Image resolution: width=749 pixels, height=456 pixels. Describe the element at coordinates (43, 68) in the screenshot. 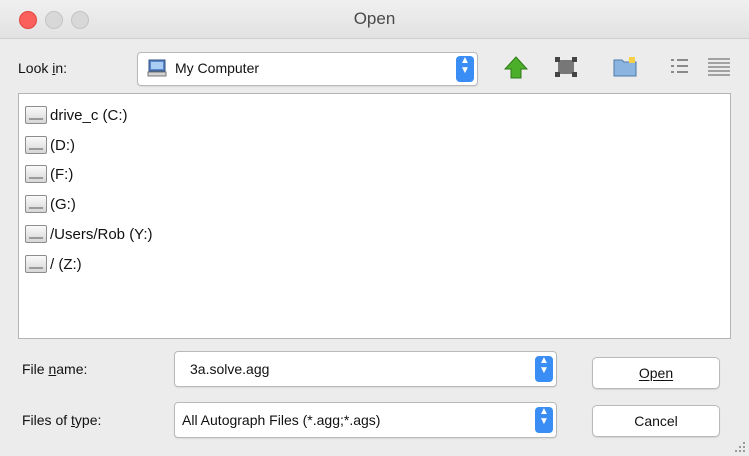

I see `look-in-label: Look in:` at that location.